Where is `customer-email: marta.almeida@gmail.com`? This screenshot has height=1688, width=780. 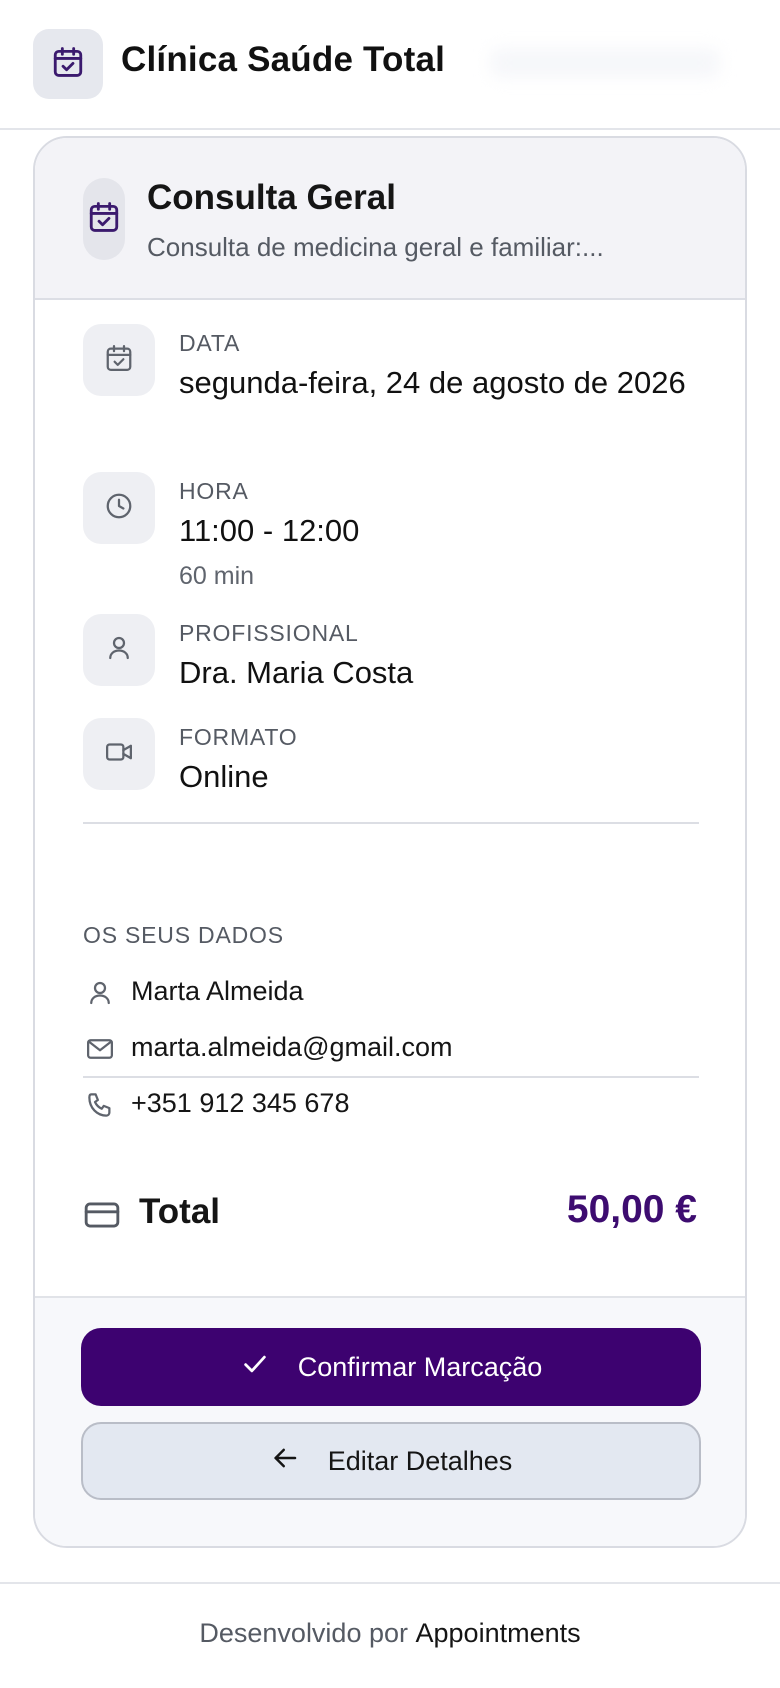 customer-email: marta.almeida@gmail.com is located at coordinates (292, 1047).